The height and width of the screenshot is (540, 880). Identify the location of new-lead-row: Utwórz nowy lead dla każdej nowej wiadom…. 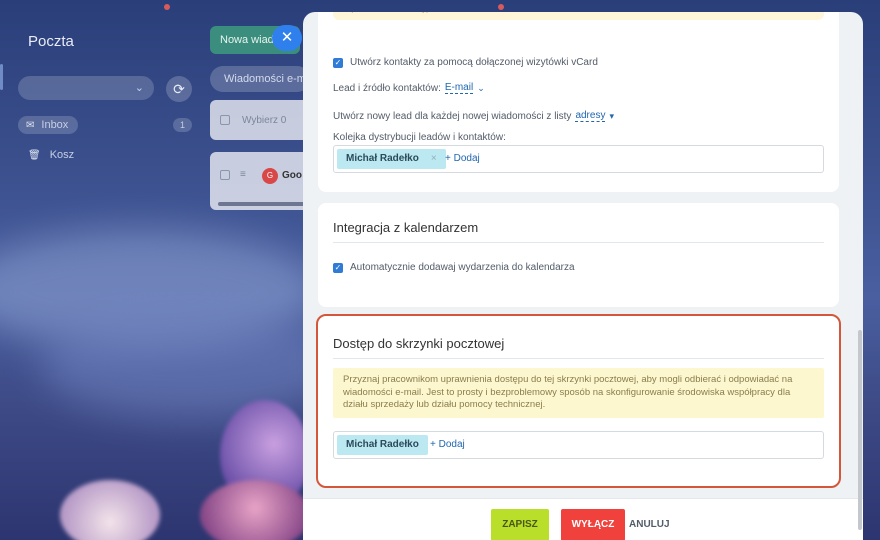
(473, 116).